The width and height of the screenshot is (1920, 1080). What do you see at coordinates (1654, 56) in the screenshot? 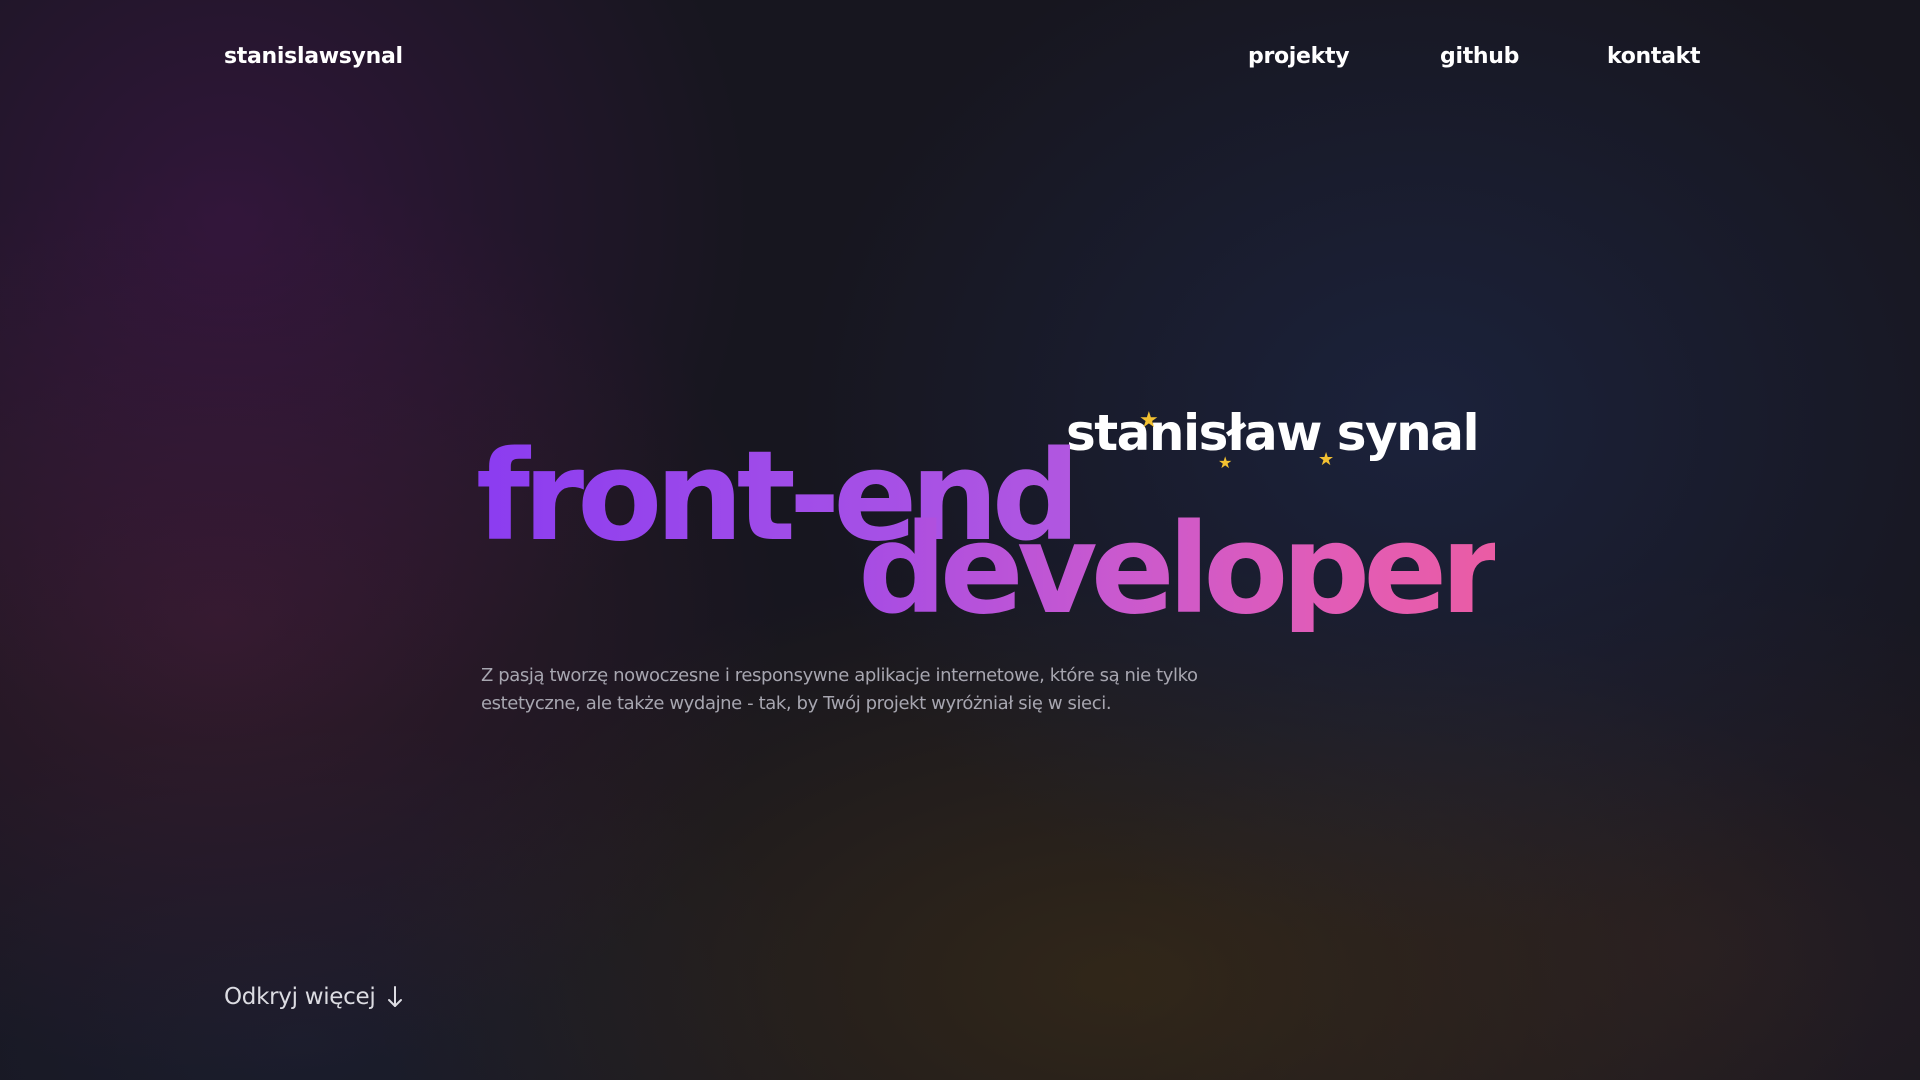
I see `nav-link-kontakt: kontakt` at bounding box center [1654, 56].